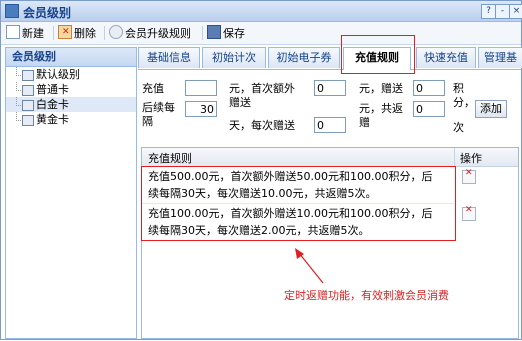  Describe the element at coordinates (298, 203) in the screenshot. I see `rules-highlight` at that location.